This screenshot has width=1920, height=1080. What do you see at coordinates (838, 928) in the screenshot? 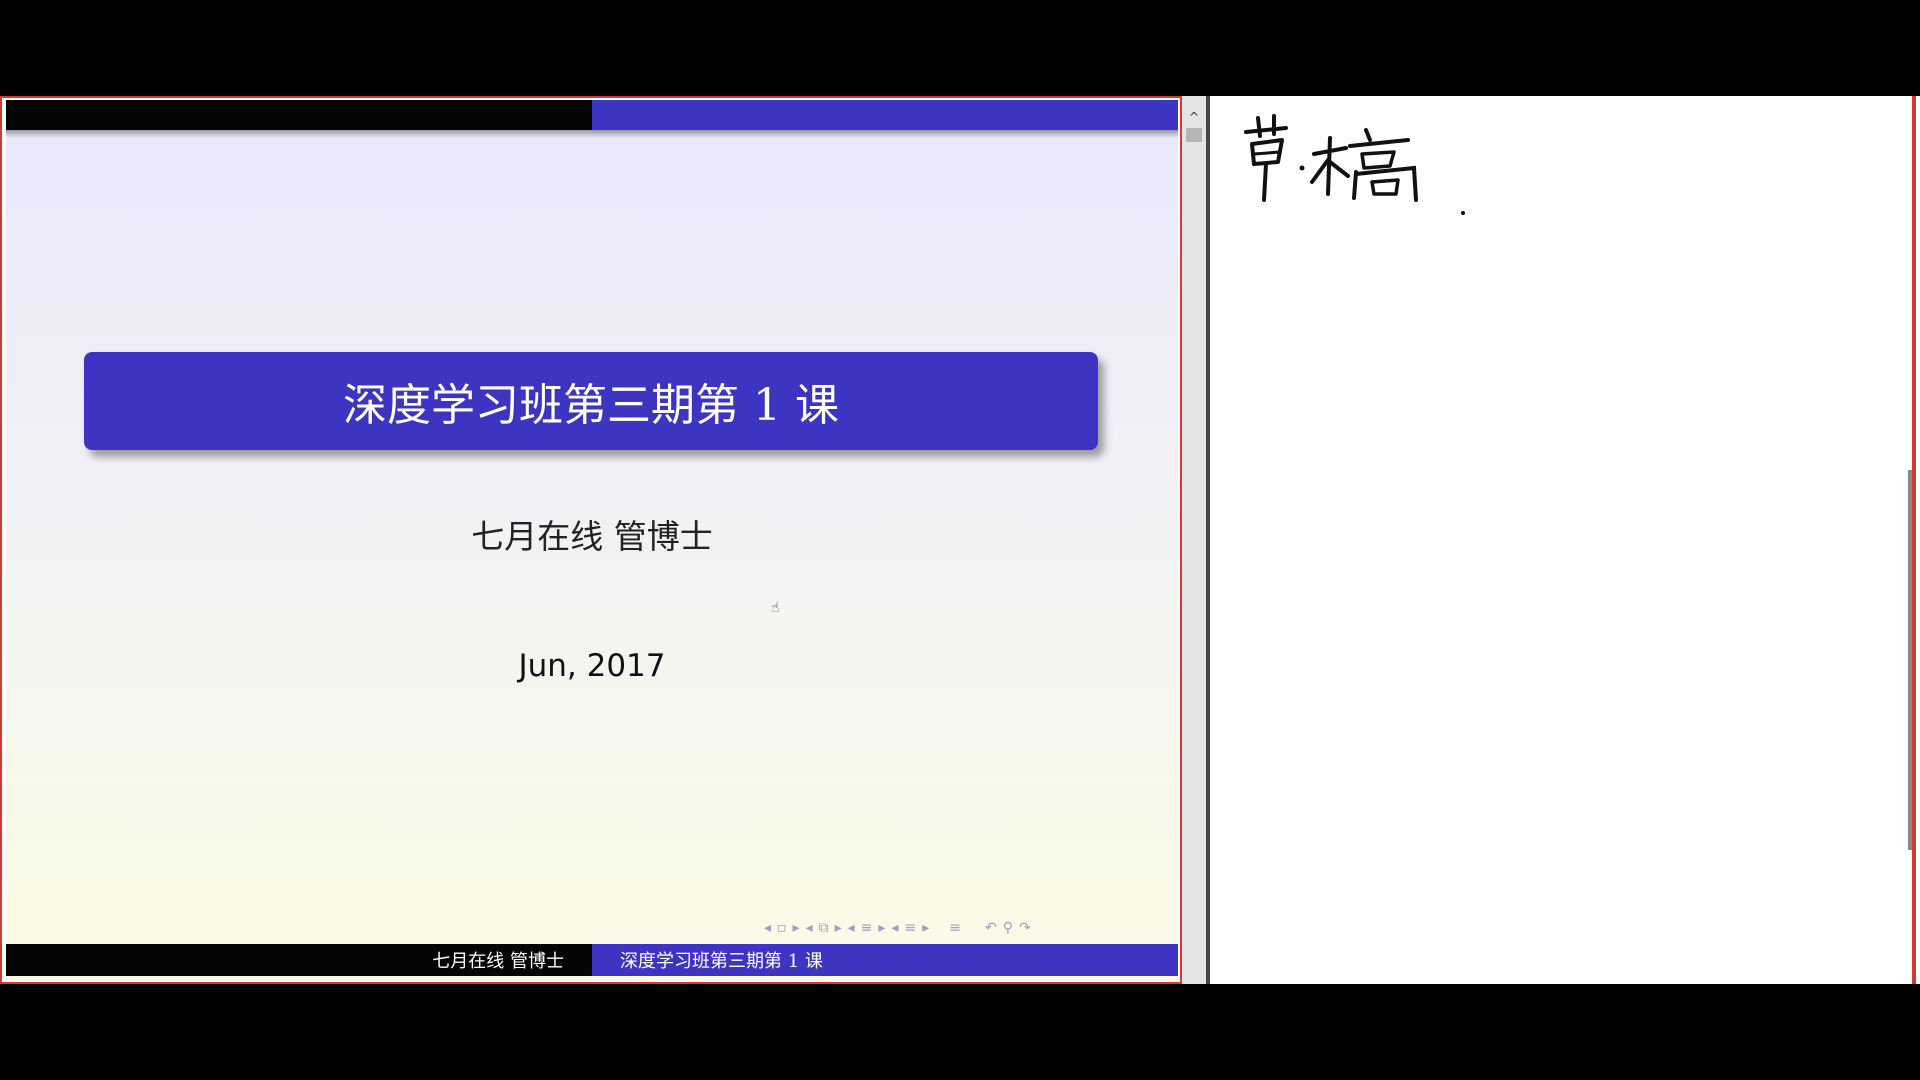
I see `nav-next-subsection-icon: ▸` at bounding box center [838, 928].